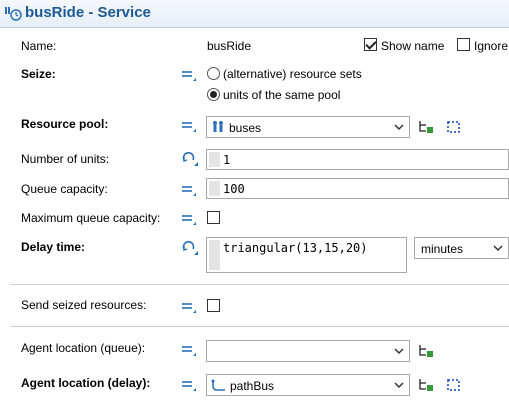  I want to click on ignore-checkbox, so click(463, 44).